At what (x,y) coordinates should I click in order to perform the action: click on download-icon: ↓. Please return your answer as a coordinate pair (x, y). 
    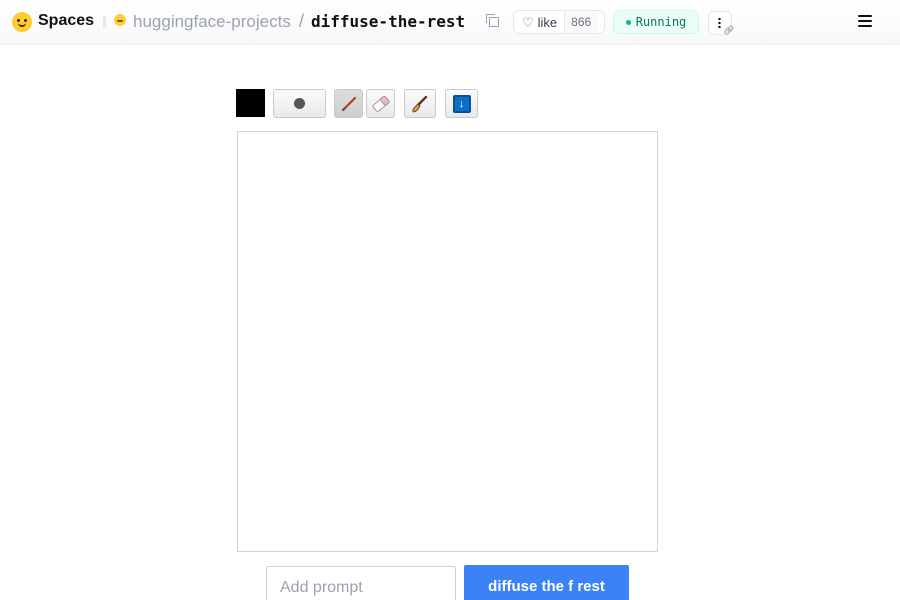
    Looking at the image, I should click on (461, 103).